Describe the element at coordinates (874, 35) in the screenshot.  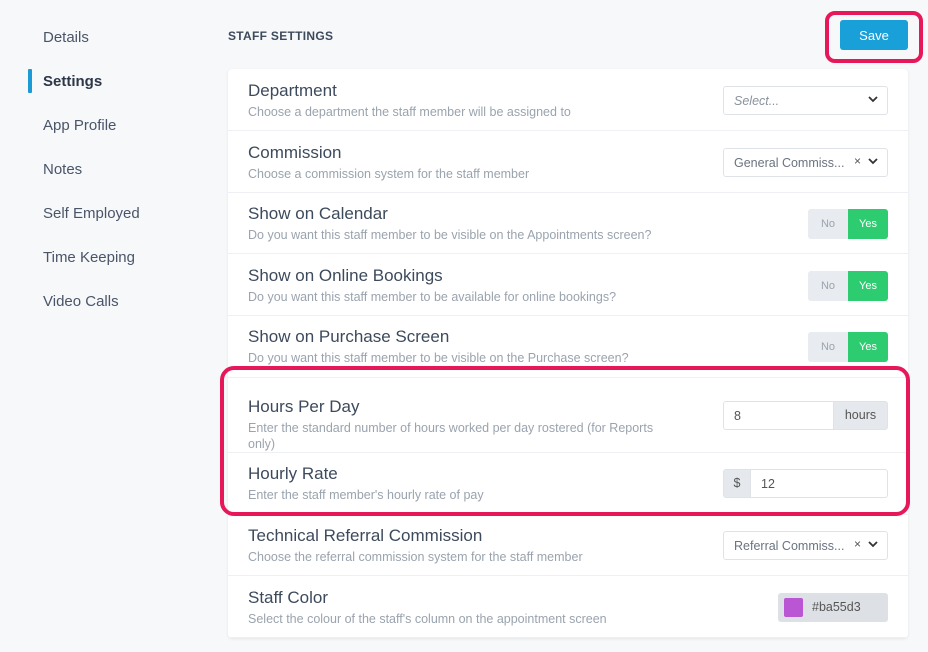
I see `save-button: Save` at that location.